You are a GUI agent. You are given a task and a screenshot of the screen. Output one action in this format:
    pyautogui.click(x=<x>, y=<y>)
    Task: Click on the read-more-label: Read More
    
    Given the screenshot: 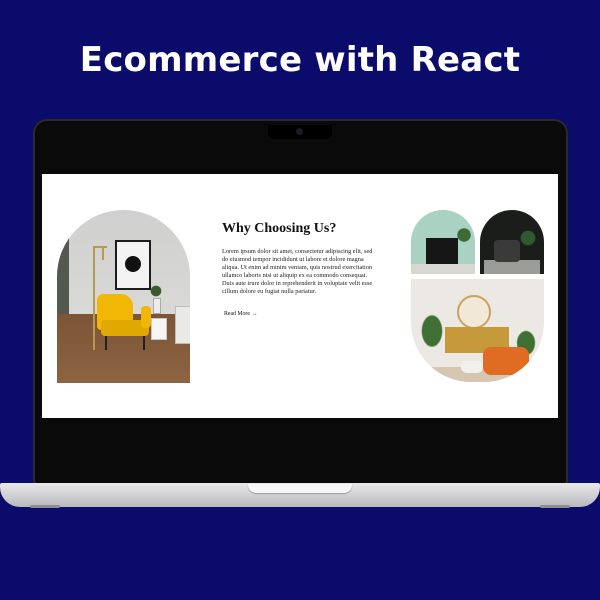 What is the action you would take?
    pyautogui.click(x=237, y=314)
    